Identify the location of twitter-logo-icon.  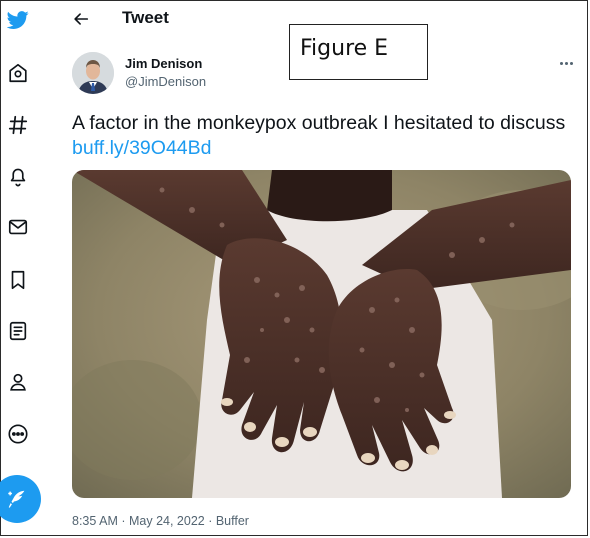
(18, 20).